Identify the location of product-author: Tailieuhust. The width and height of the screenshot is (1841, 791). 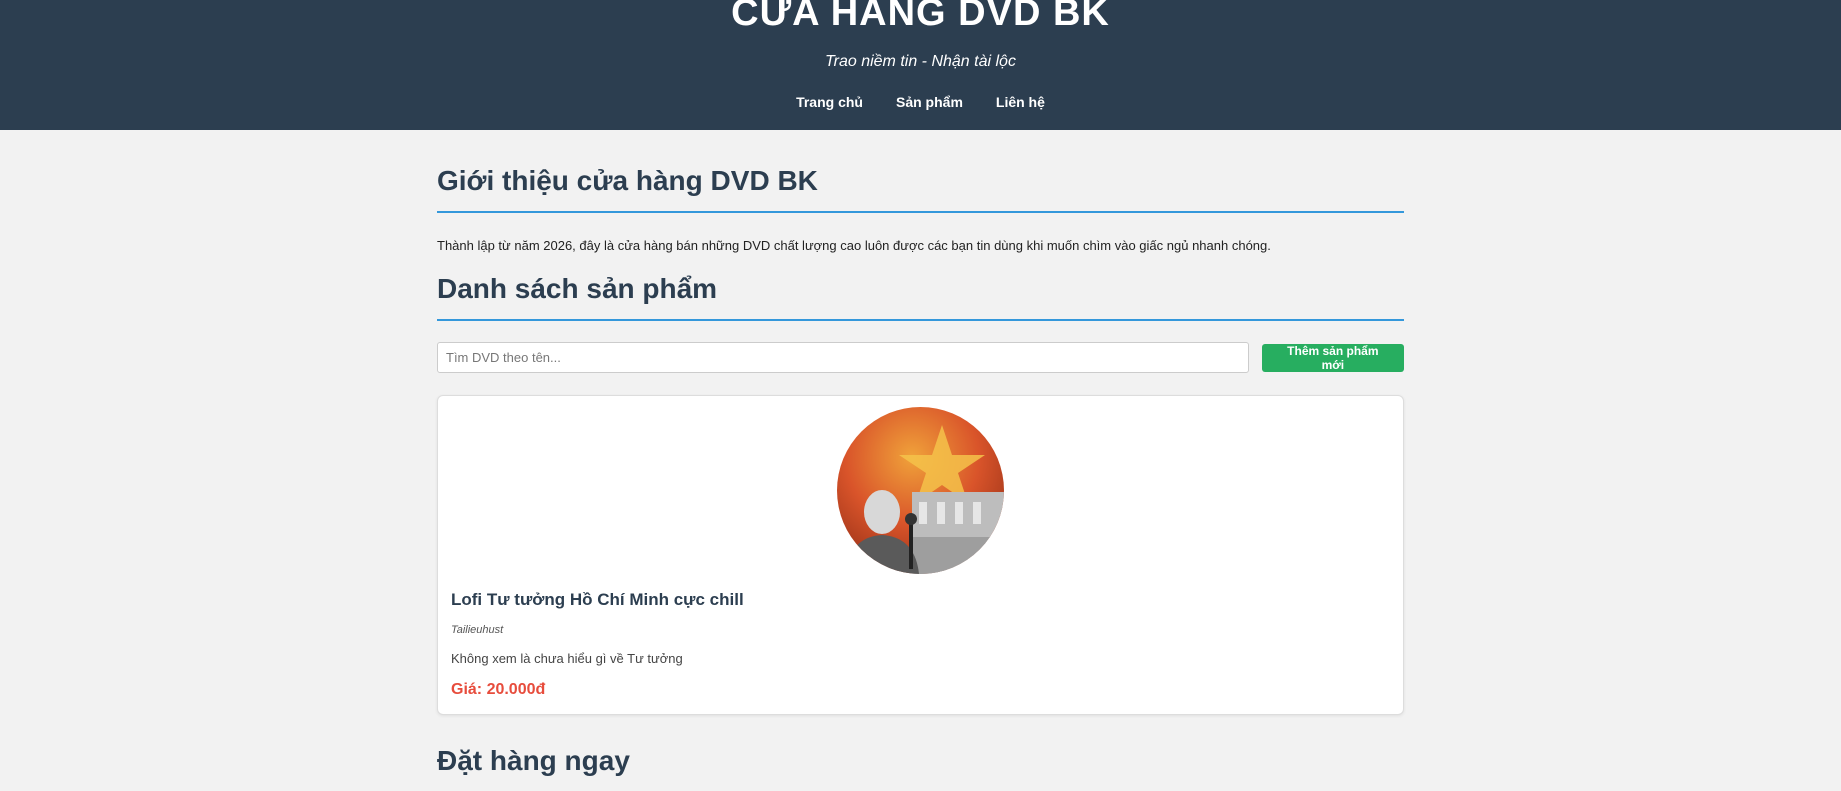
(477, 630).